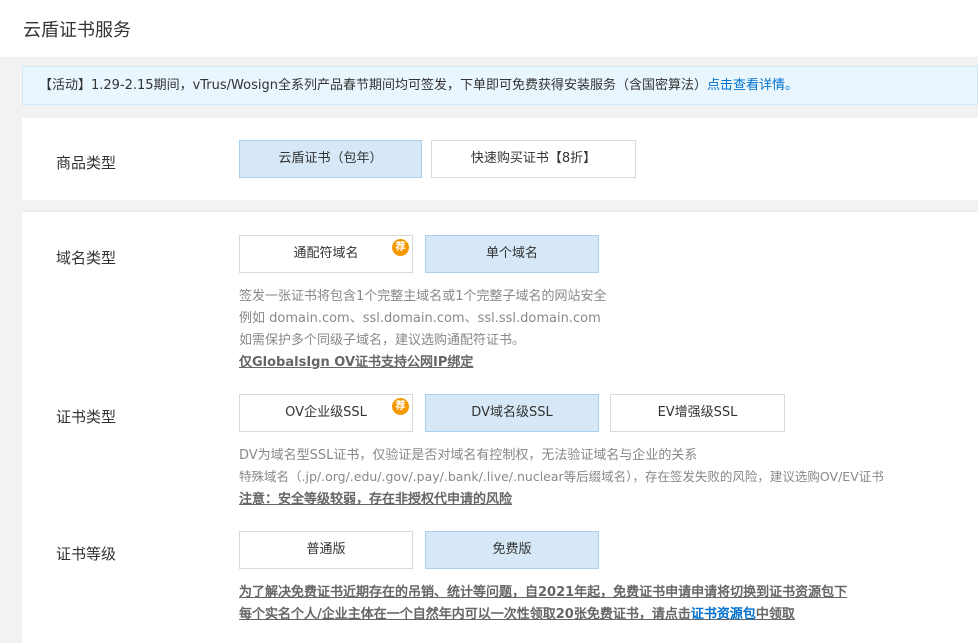 The image size is (978, 643). I want to click on cert-desc-line1: DV为域名型SSL证书，仅验证是否对域名有控制权，无法验证域名与企业的关系, so click(468, 455).